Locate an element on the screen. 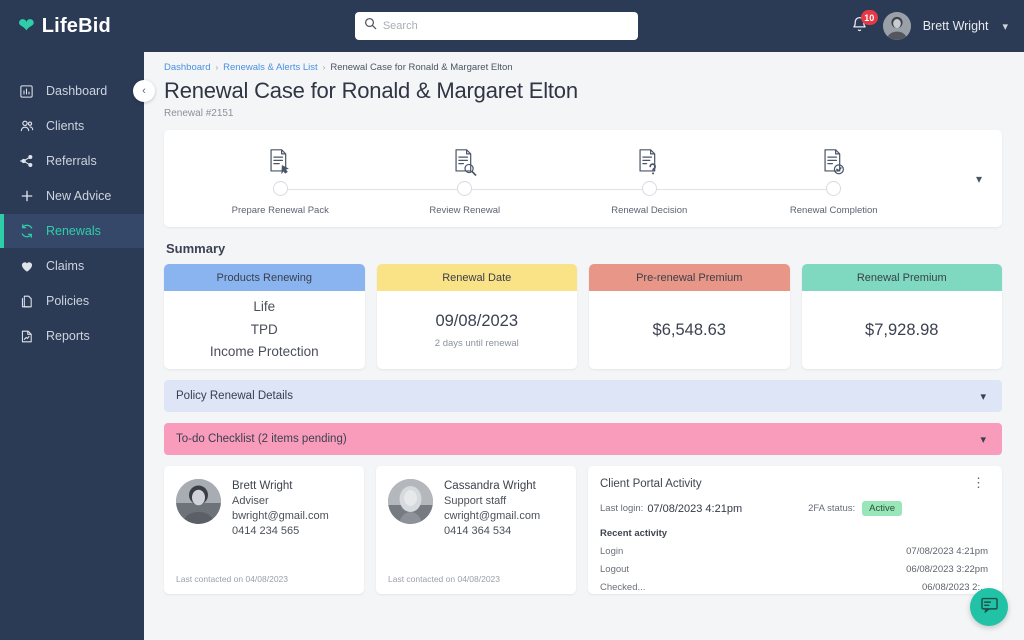  sidebar-item-renewals: Renewals is located at coordinates (72, 231).